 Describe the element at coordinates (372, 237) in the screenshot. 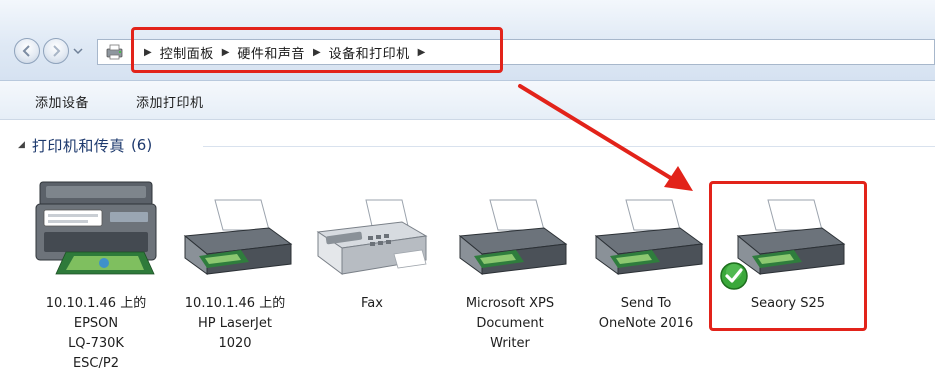

I see `fax-icon` at that location.